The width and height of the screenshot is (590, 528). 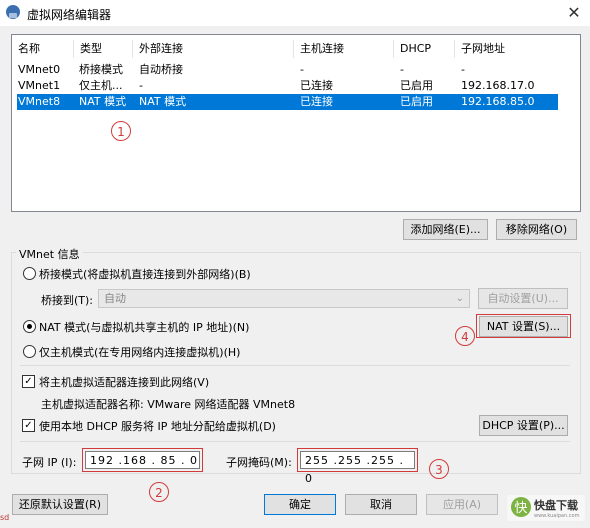 What do you see at coordinates (43, 49) in the screenshot?
I see `column-header-name: 名称` at bounding box center [43, 49].